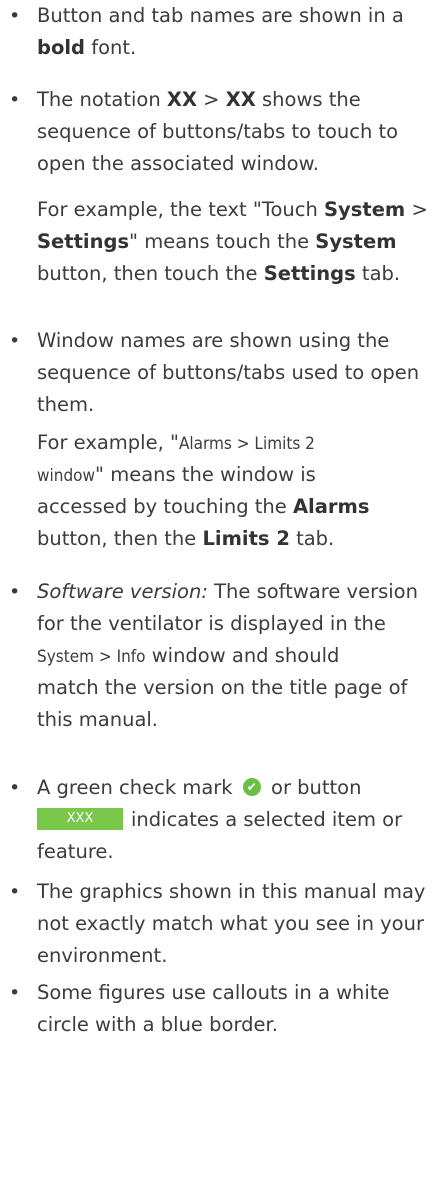 The width and height of the screenshot is (442, 1177). I want to click on text-run: feature., so click(75, 851).